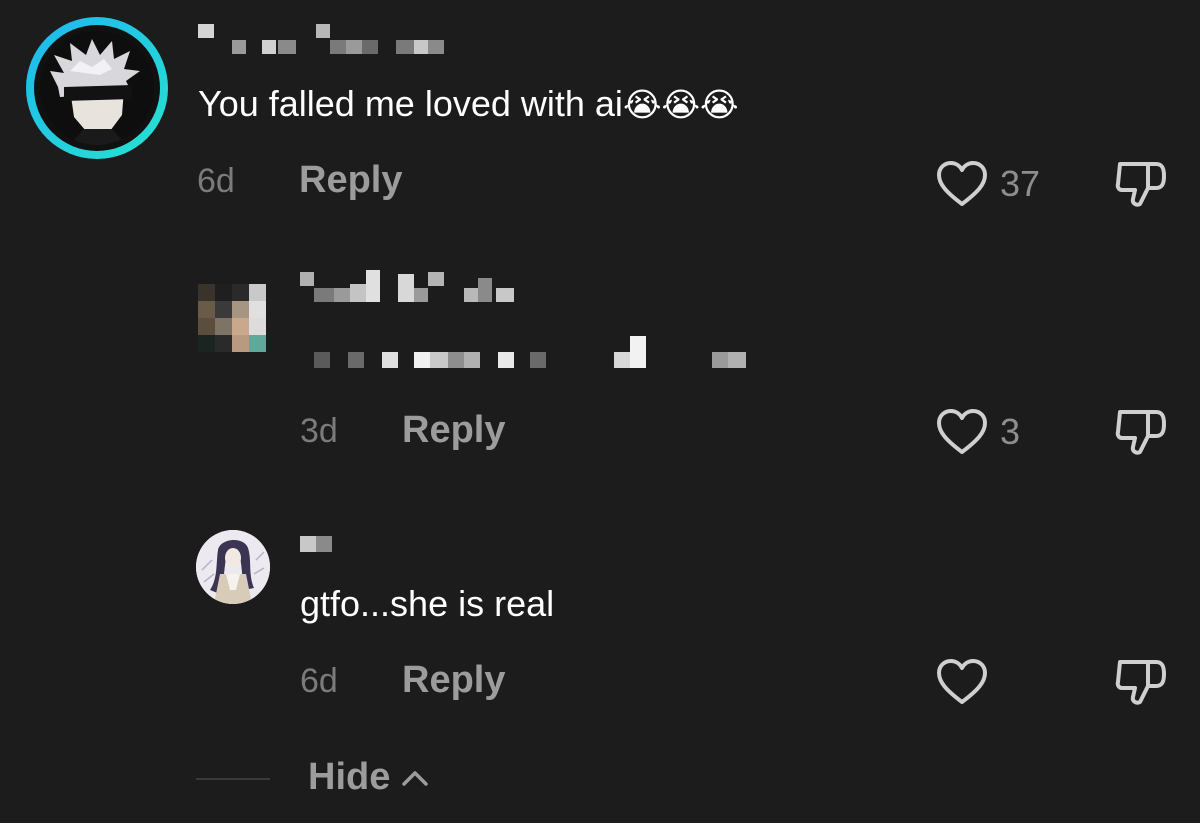 The width and height of the screenshot is (1200, 823). Describe the element at coordinates (1010, 431) in the screenshot. I see `like-count: 3` at that location.